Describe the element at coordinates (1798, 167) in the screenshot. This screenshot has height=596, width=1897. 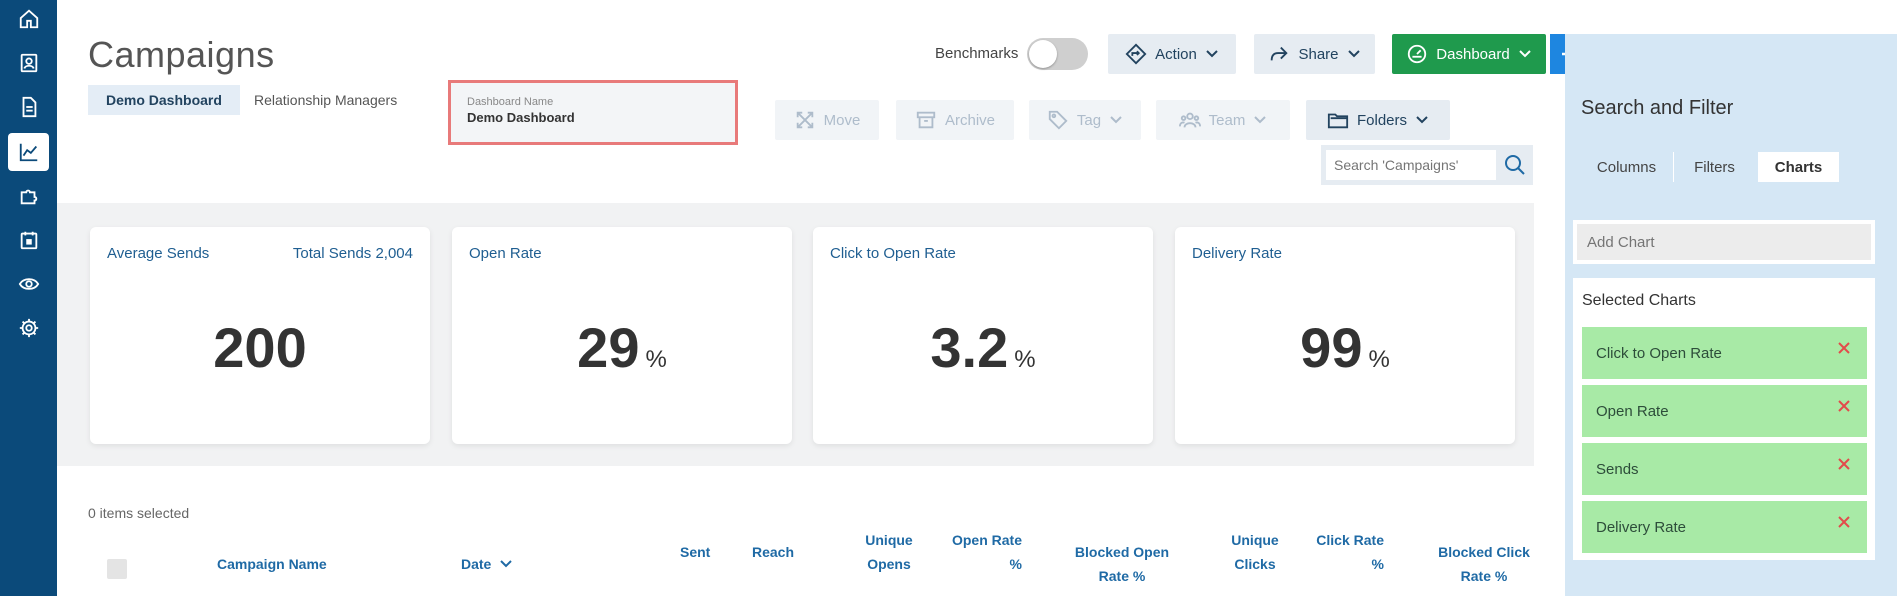
I see `tab-charts: Charts` at that location.